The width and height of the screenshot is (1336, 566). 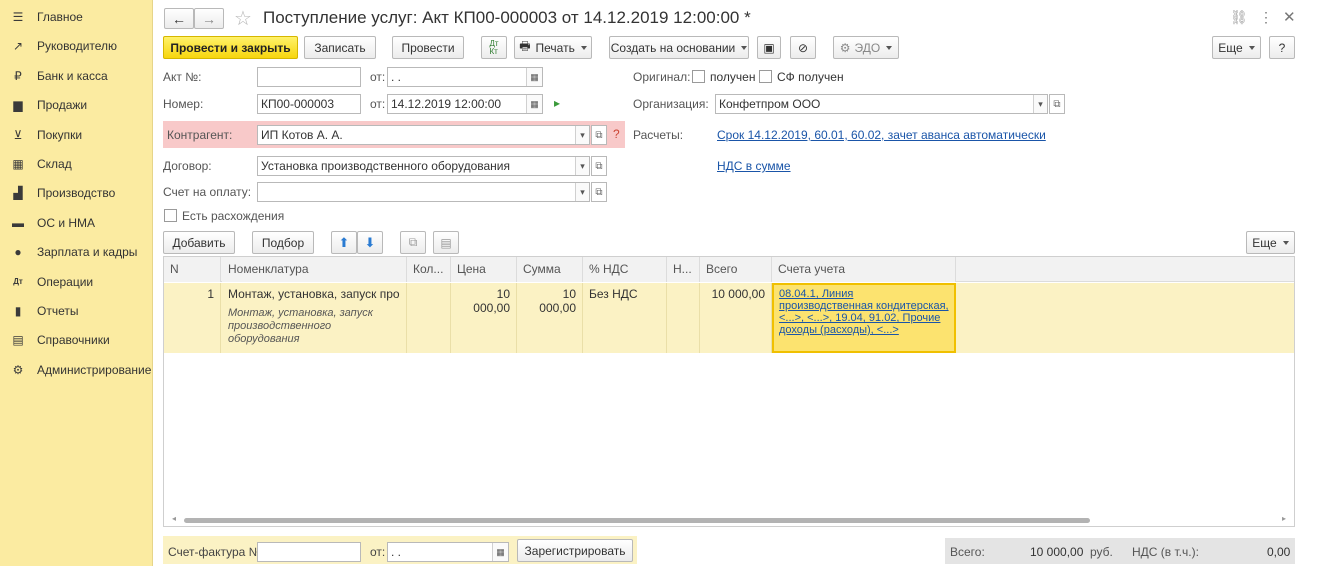 What do you see at coordinates (370, 242) in the screenshot?
I see `move-down-button: ⬇` at bounding box center [370, 242].